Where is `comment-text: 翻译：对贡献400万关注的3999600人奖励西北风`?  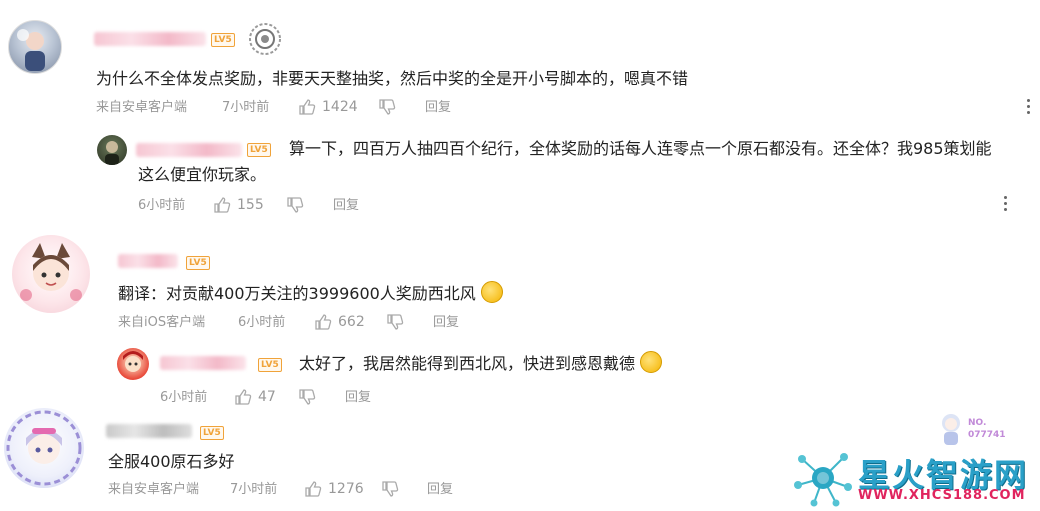 comment-text: 翻译：对贡献400万关注的3999600人奖励西北风 is located at coordinates (310, 293).